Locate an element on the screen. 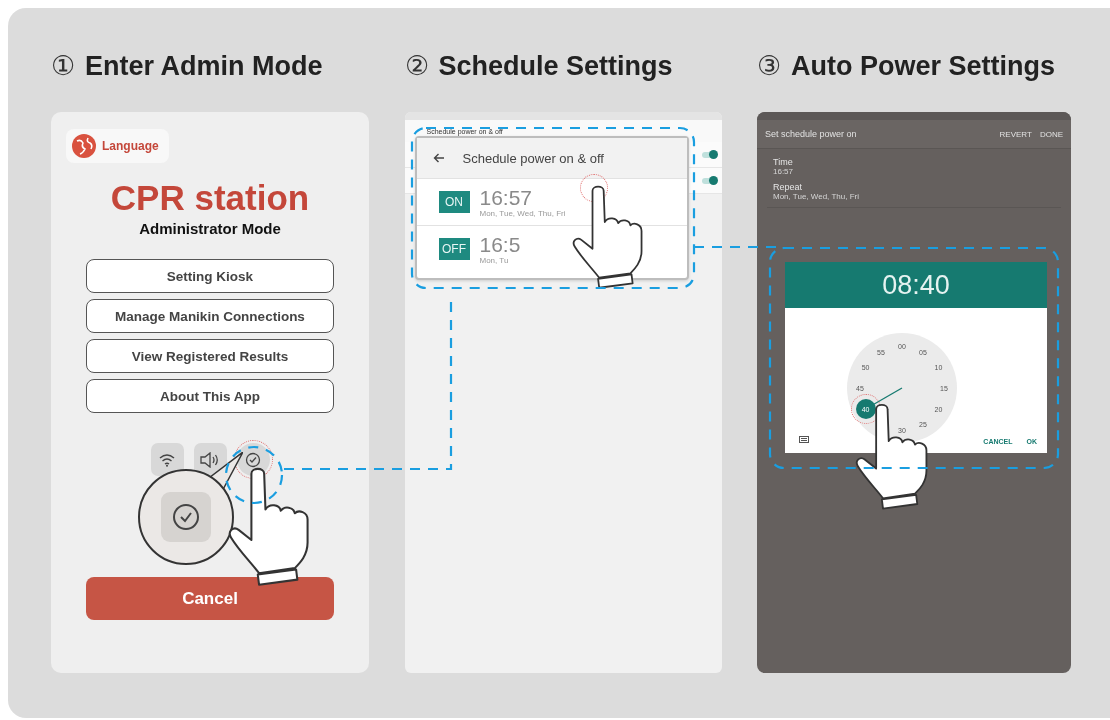 The image size is (1110, 720). screen-title: Set schedule power on is located at coordinates (811, 134).